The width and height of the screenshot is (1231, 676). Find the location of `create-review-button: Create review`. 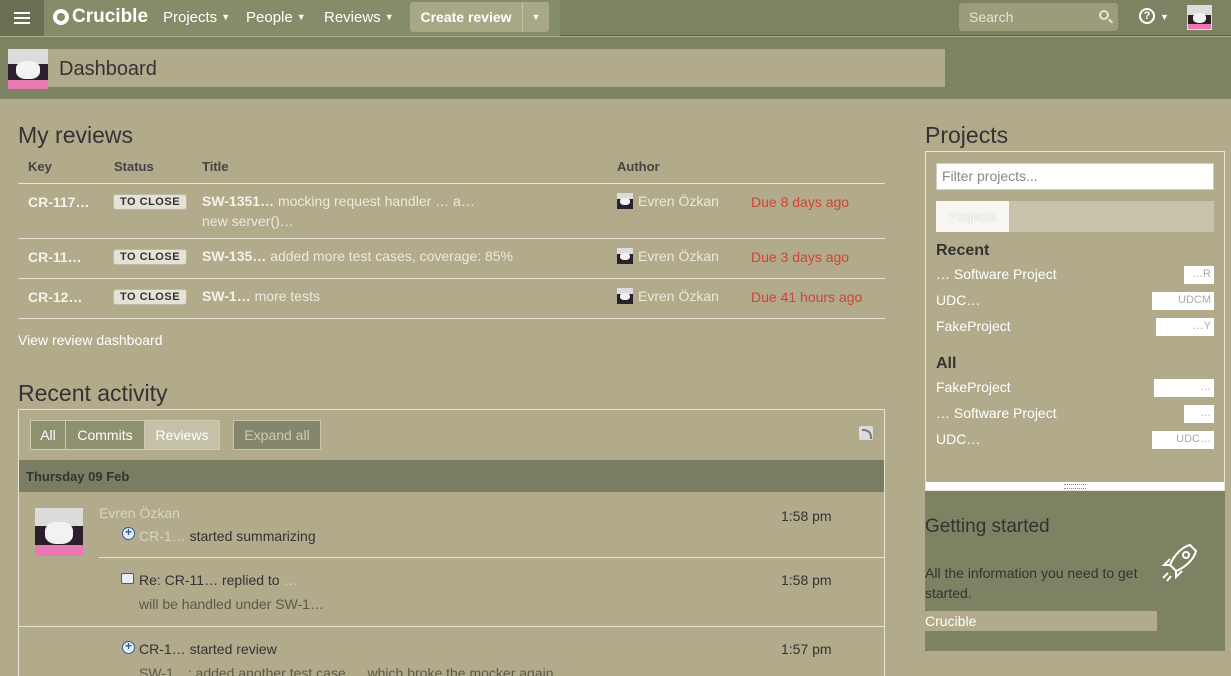

create-review-button: Create review is located at coordinates (466, 17).